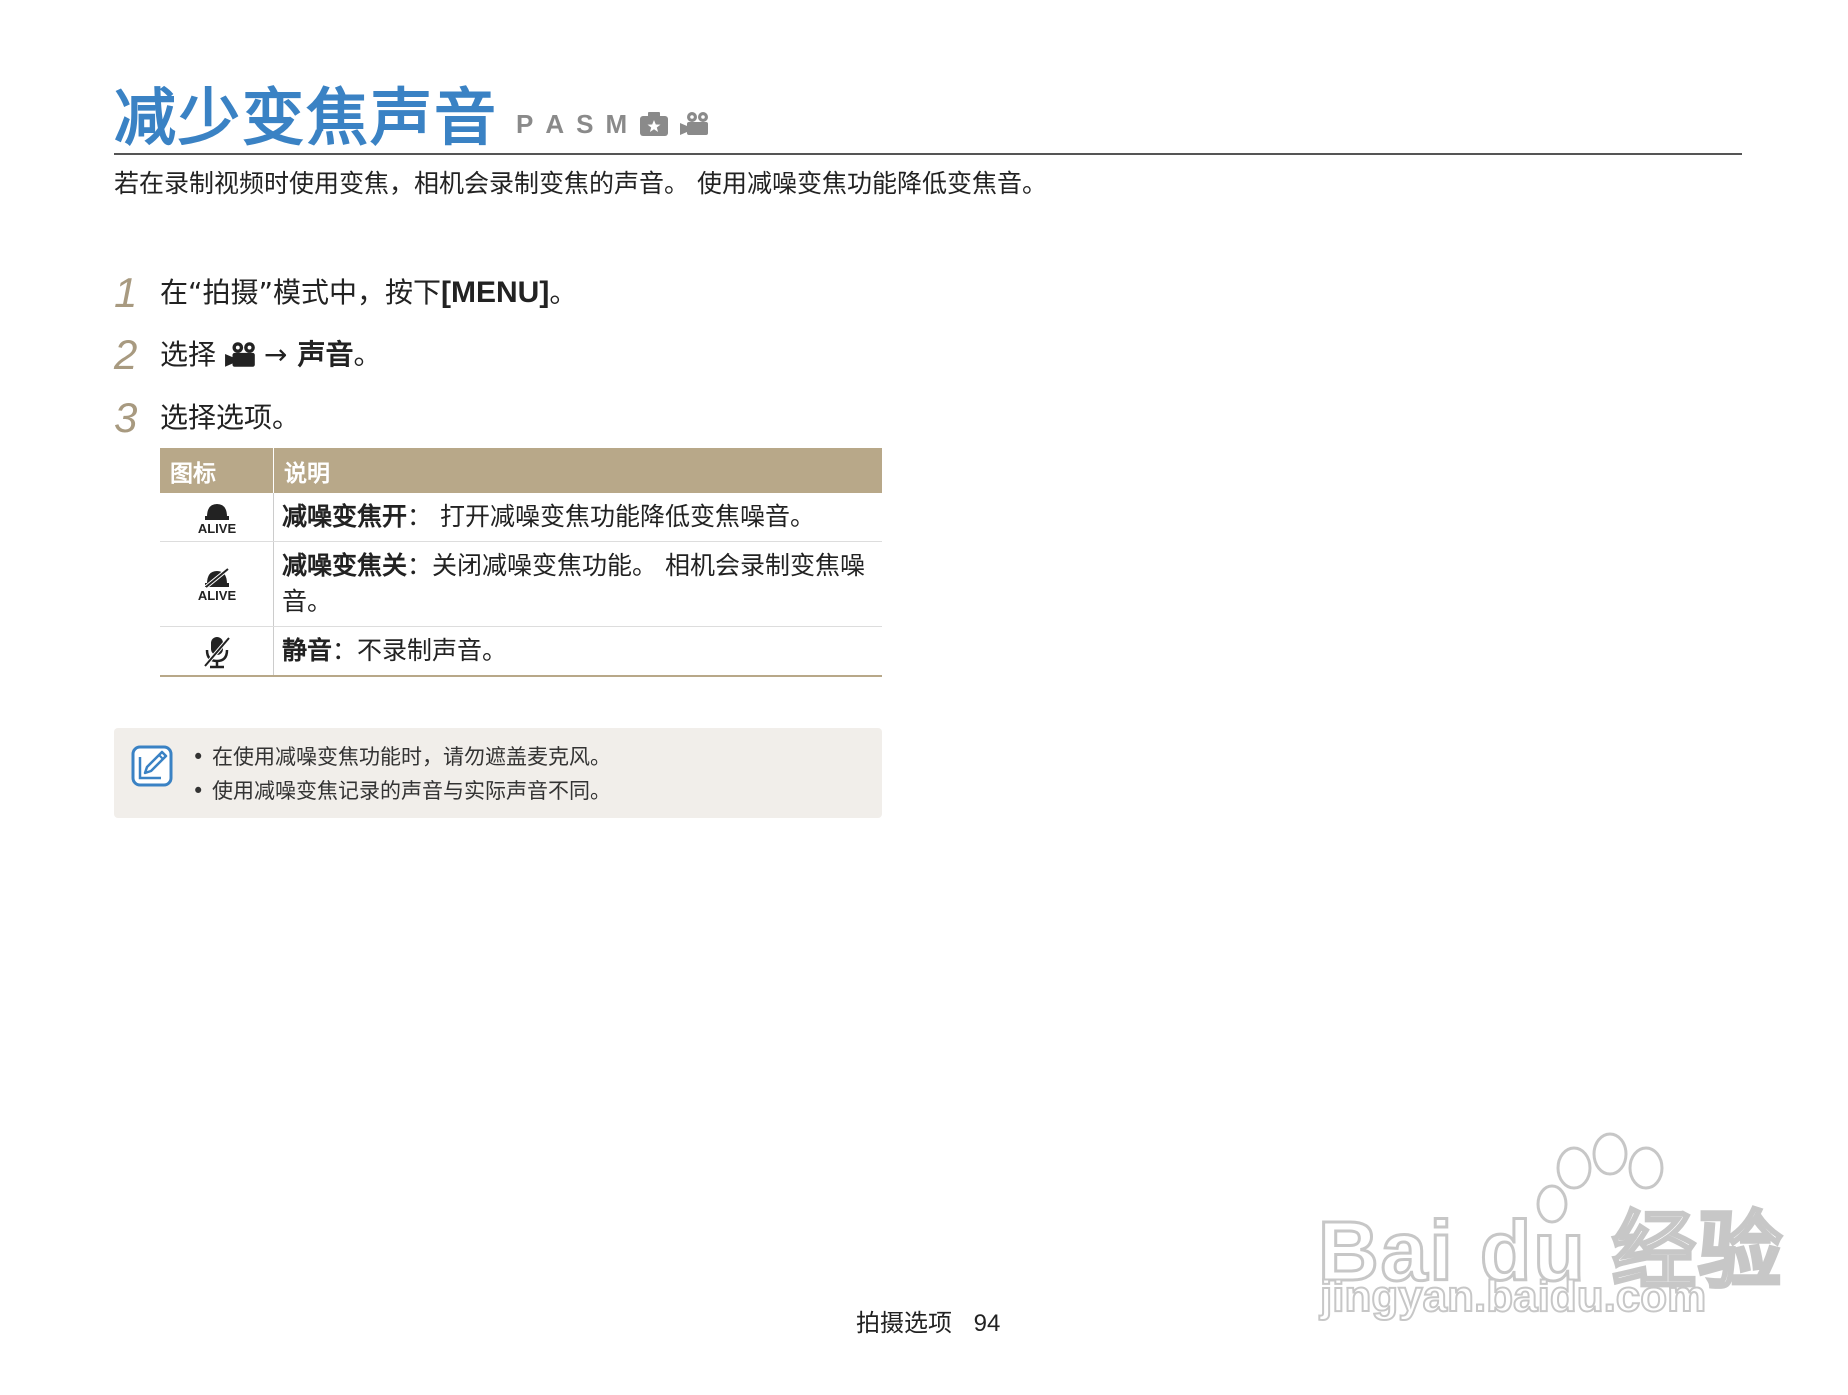 The width and height of the screenshot is (1848, 1395). What do you see at coordinates (401, 791) in the screenshot?
I see `note-item: 使用减噪变焦记录的声音与实际声音不同。` at bounding box center [401, 791].